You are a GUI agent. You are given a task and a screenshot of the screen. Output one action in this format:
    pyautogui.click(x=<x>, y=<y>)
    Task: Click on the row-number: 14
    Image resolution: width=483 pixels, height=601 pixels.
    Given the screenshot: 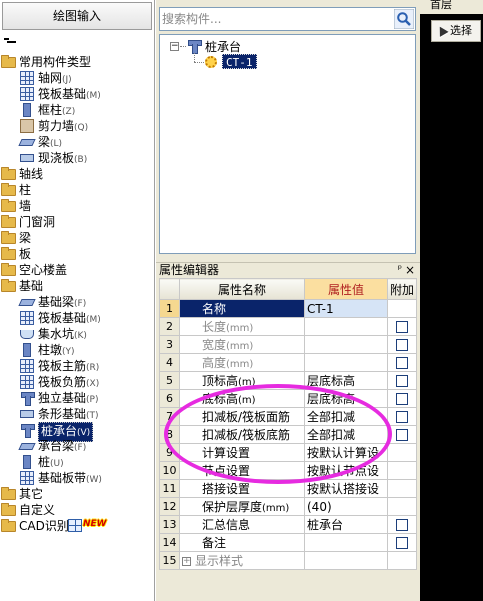 What is the action you would take?
    pyautogui.click(x=169, y=542)
    